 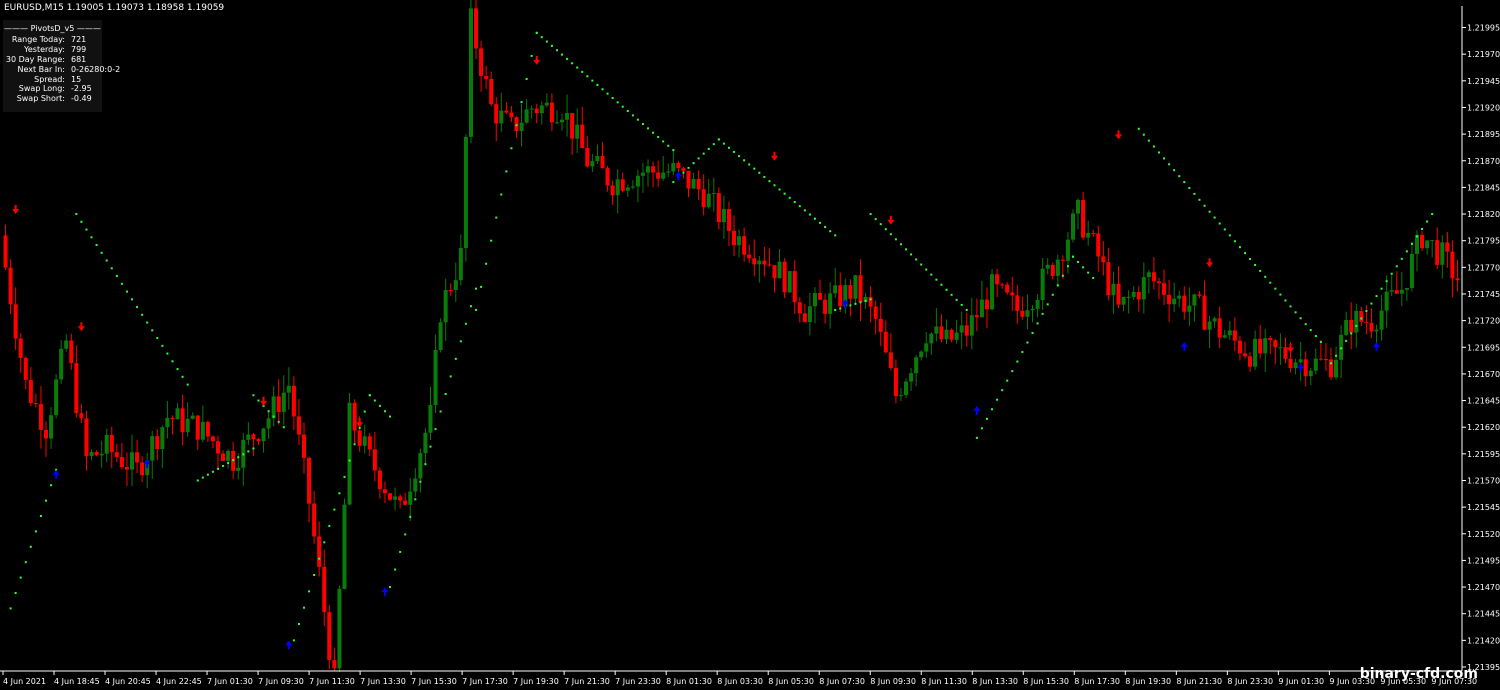 What do you see at coordinates (1483, 321) in the screenshot?
I see `y-tick-label: 1.21720` at bounding box center [1483, 321].